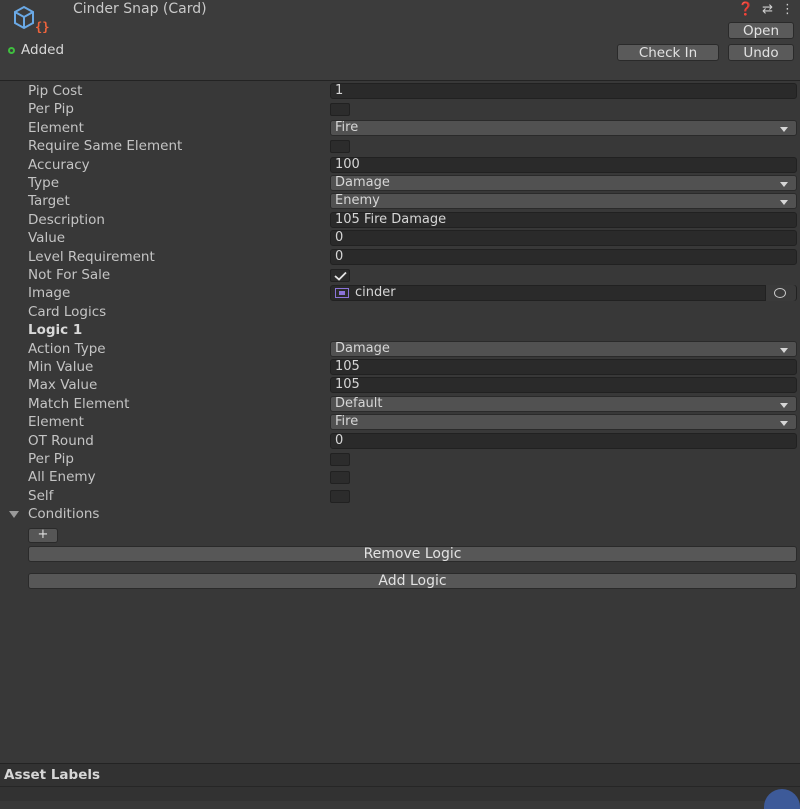 The width and height of the screenshot is (800, 809). I want to click on asset-title: Cinder Snap (Card), so click(140, 9).